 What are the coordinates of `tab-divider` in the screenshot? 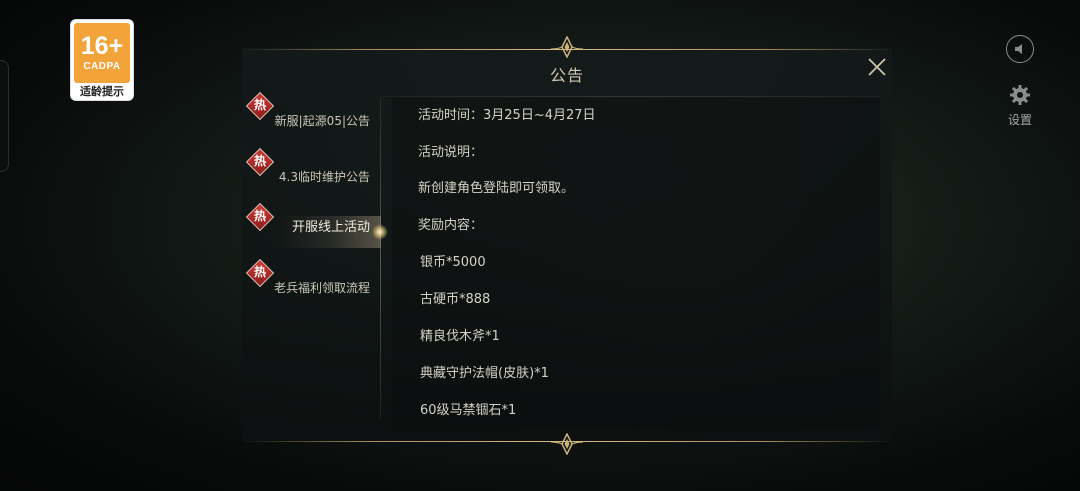 It's located at (380, 258).